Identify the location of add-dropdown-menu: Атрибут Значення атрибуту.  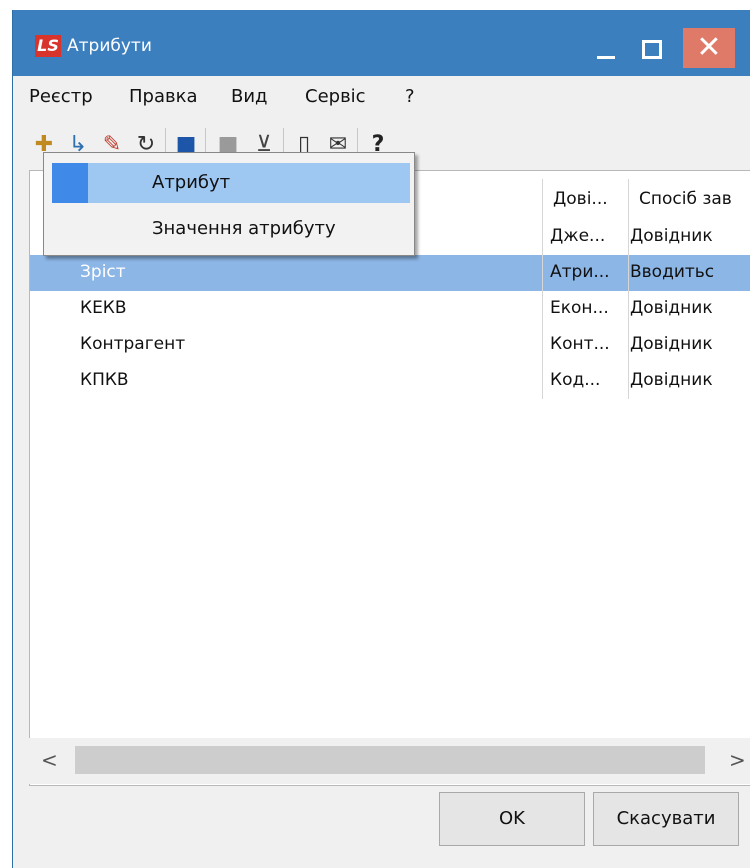
(229, 204).